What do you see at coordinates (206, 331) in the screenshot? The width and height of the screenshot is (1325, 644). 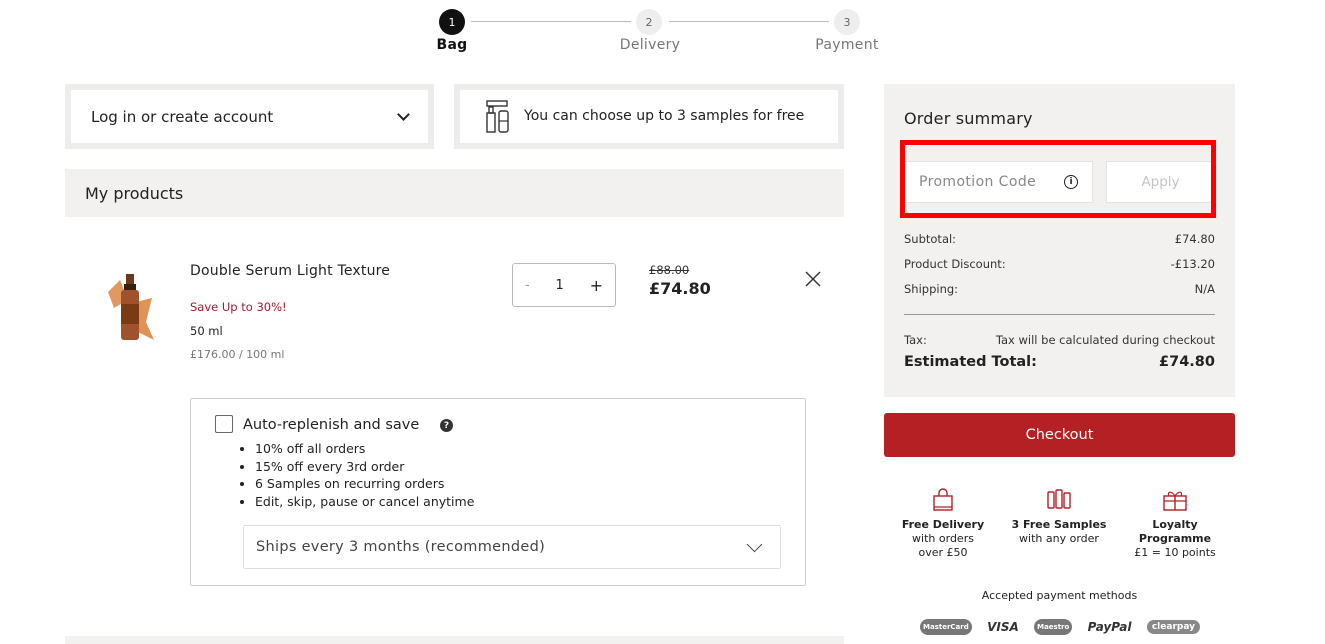 I see `product-size: 50 ml` at bounding box center [206, 331].